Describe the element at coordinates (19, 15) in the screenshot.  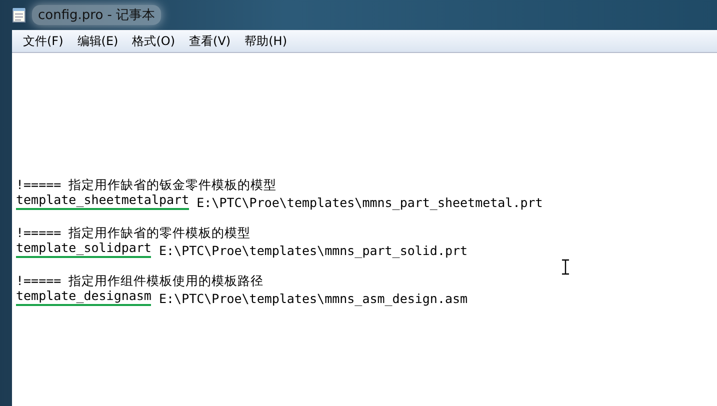
I see `notepad-icon` at that location.